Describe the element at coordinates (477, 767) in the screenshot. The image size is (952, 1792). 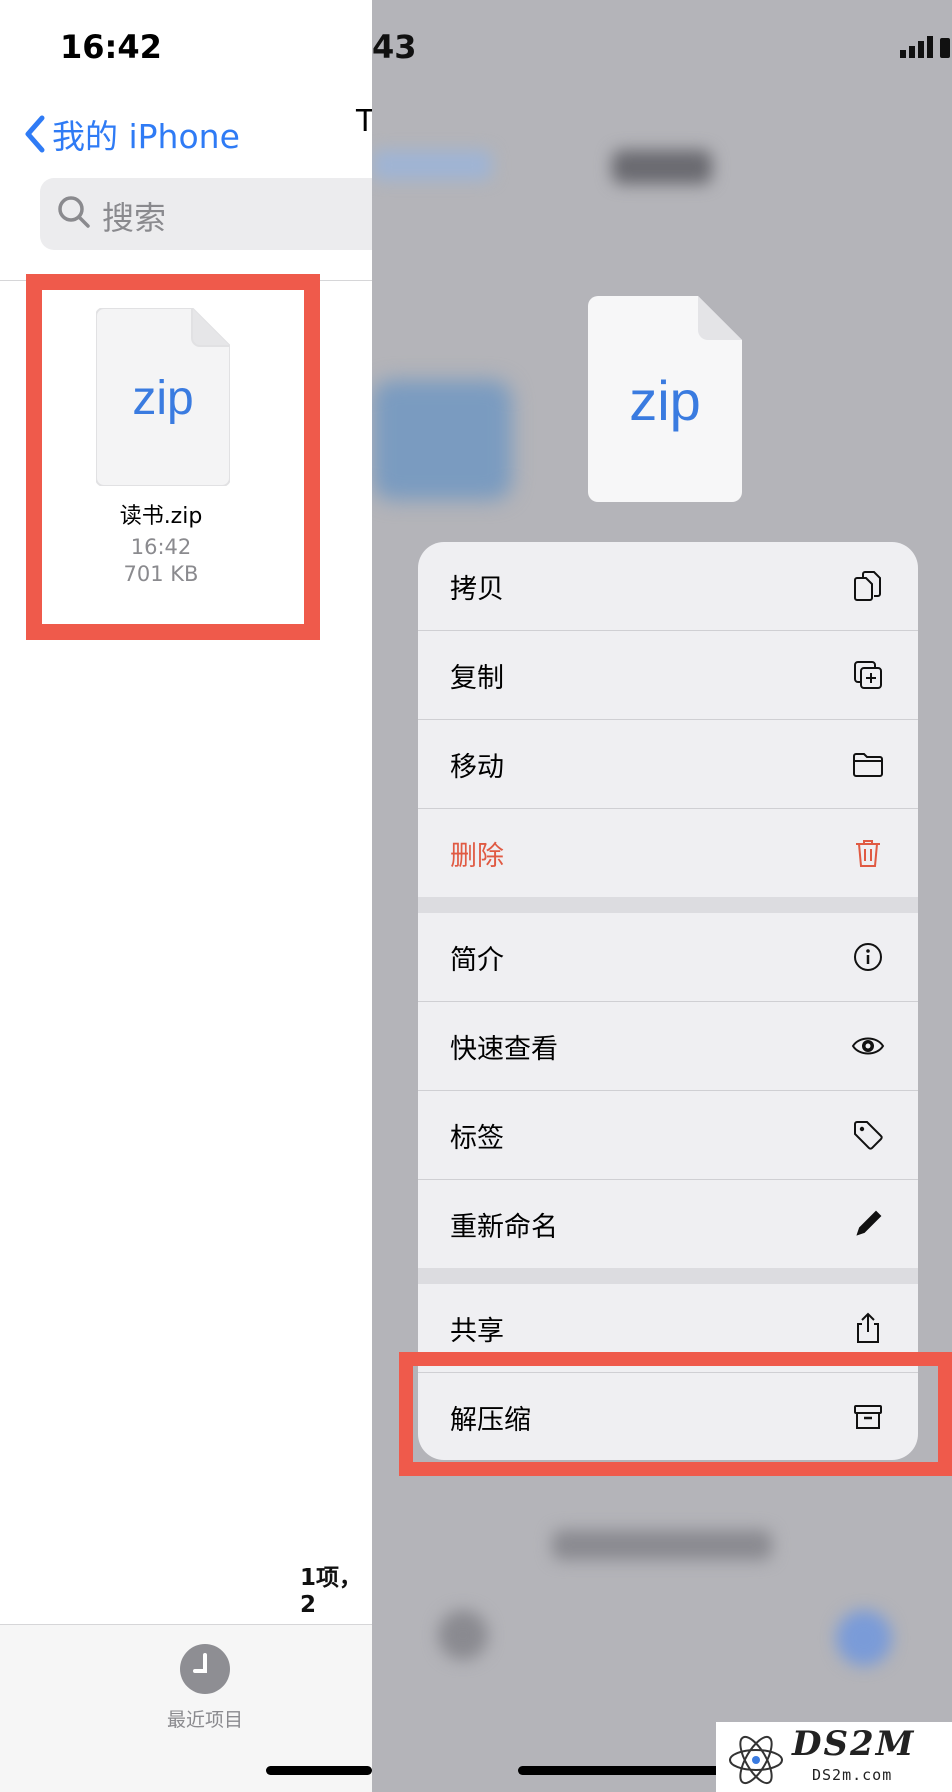
I see `menu-label: 移动` at that location.